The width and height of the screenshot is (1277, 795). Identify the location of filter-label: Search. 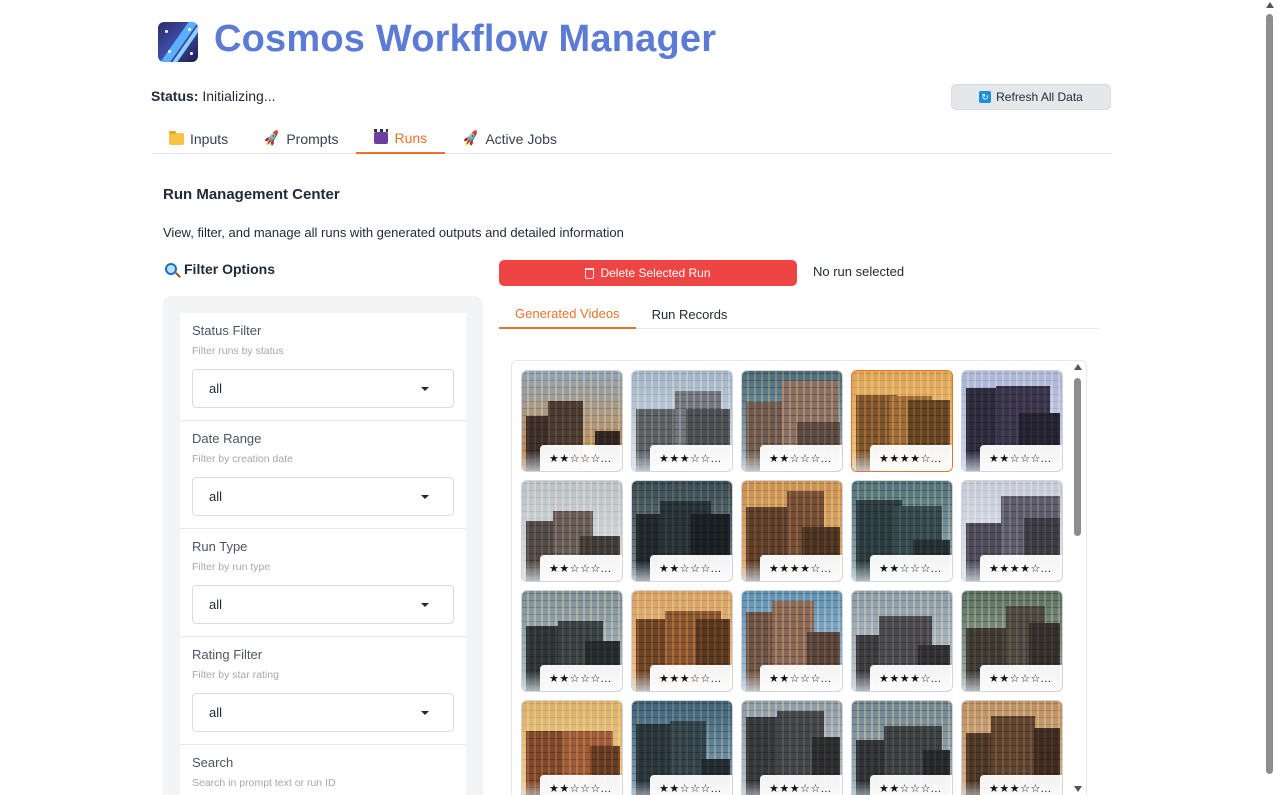
(213, 762).